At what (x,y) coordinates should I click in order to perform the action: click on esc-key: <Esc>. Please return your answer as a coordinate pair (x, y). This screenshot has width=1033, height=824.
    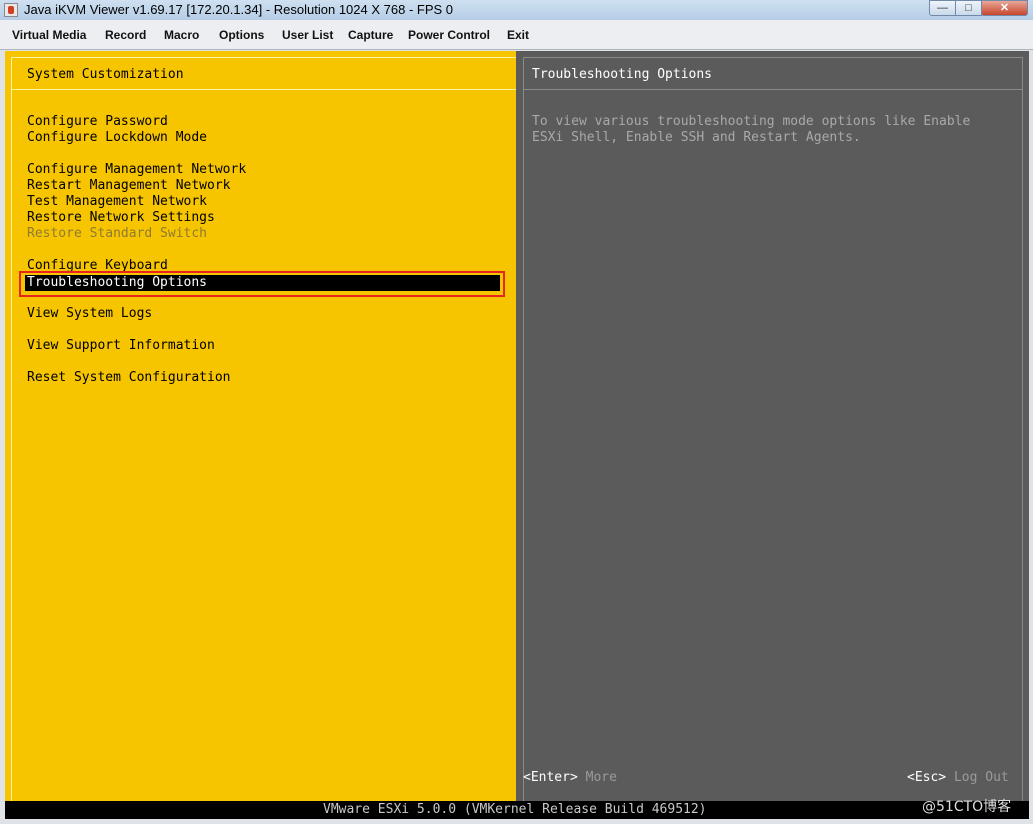
    Looking at the image, I should click on (927, 777).